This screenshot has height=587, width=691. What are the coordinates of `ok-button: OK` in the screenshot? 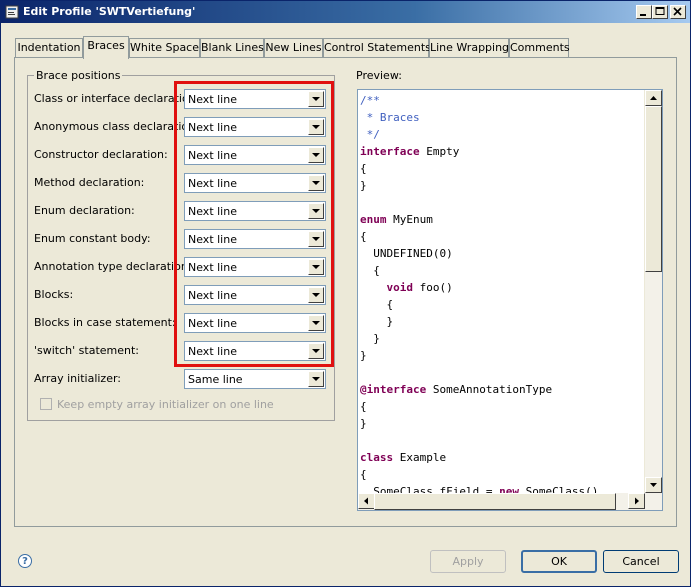 It's located at (559, 561).